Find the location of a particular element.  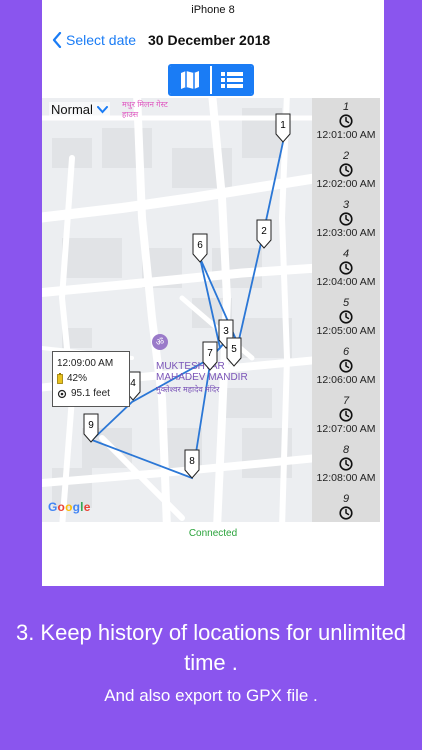

callout-battery: 42% is located at coordinates (77, 378).